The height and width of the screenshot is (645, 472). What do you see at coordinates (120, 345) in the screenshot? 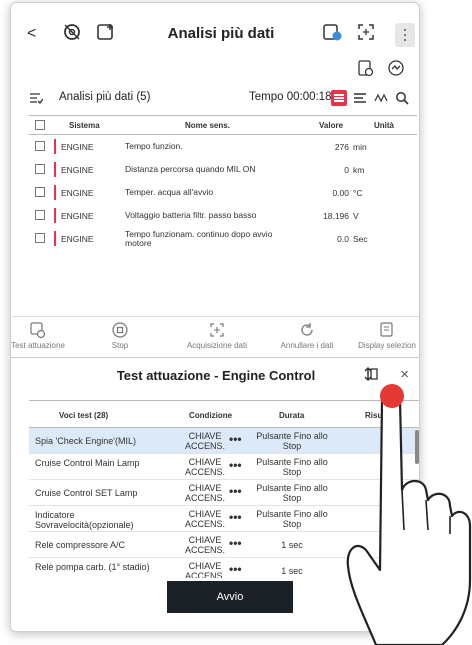
I see `tool-label: Stop` at bounding box center [120, 345].